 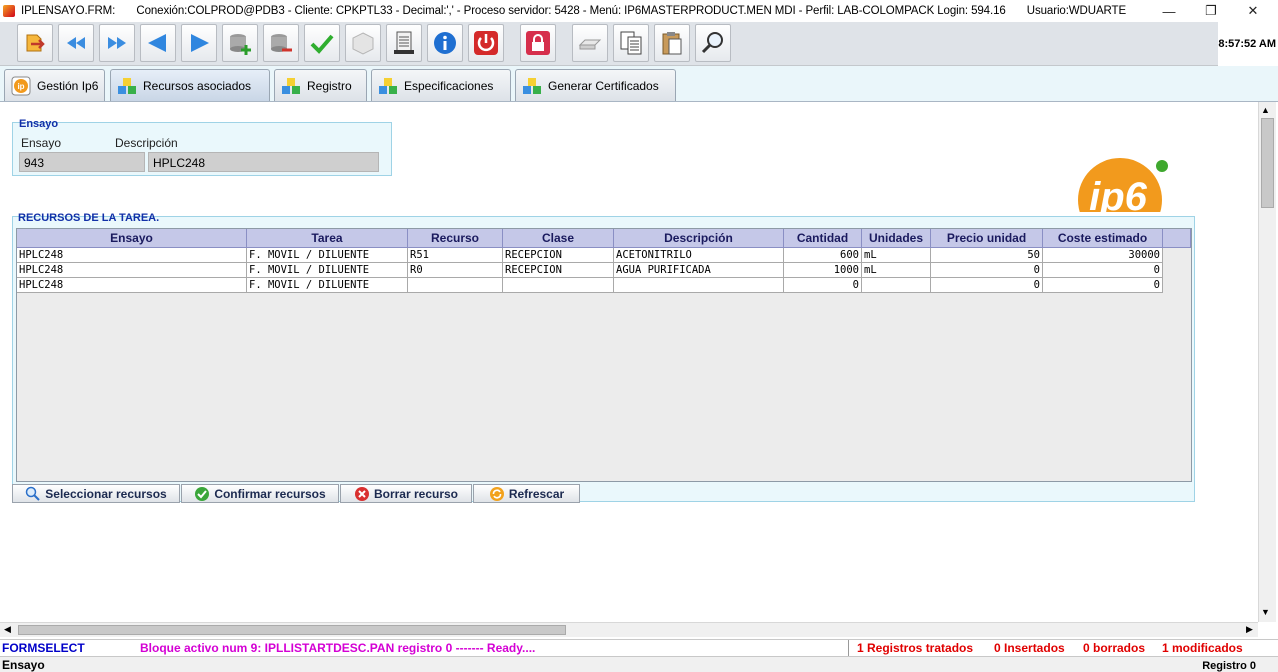 What do you see at coordinates (363, 43) in the screenshot?
I see `clear-button` at bounding box center [363, 43].